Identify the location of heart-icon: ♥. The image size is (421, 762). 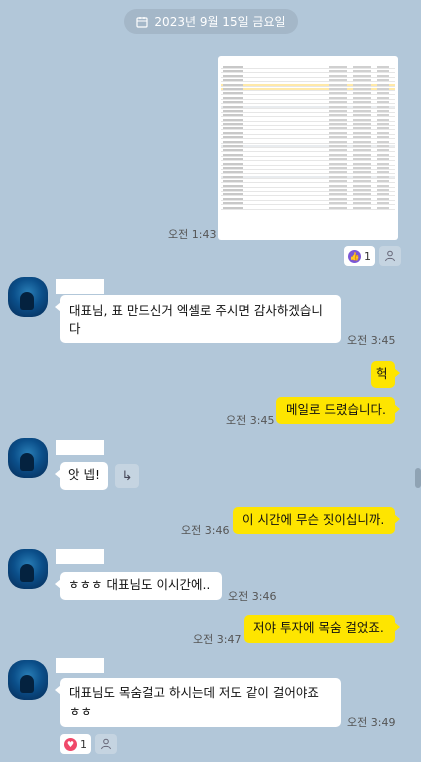
(70, 744).